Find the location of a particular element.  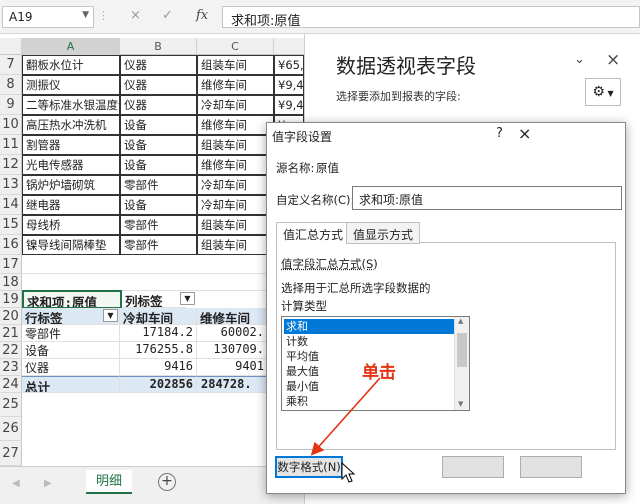

sheet-tab: 明细 is located at coordinates (109, 482).